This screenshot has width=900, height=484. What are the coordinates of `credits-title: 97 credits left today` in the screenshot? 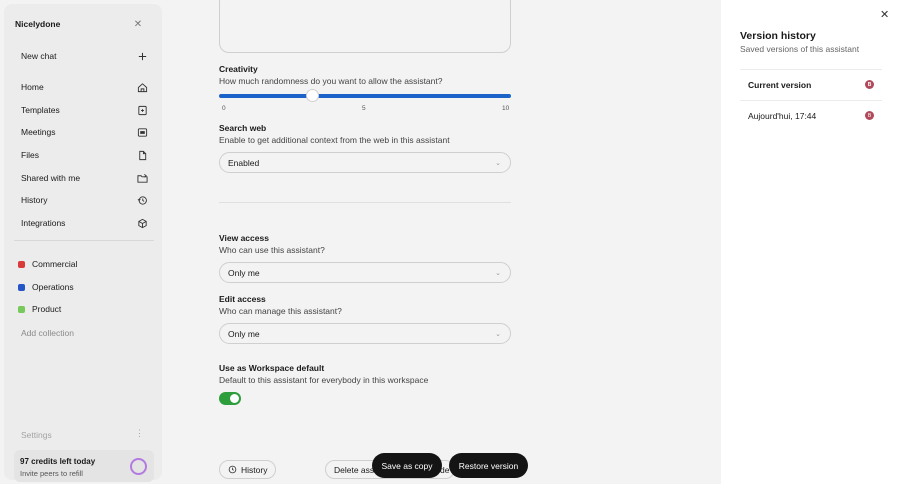 It's located at (58, 461).